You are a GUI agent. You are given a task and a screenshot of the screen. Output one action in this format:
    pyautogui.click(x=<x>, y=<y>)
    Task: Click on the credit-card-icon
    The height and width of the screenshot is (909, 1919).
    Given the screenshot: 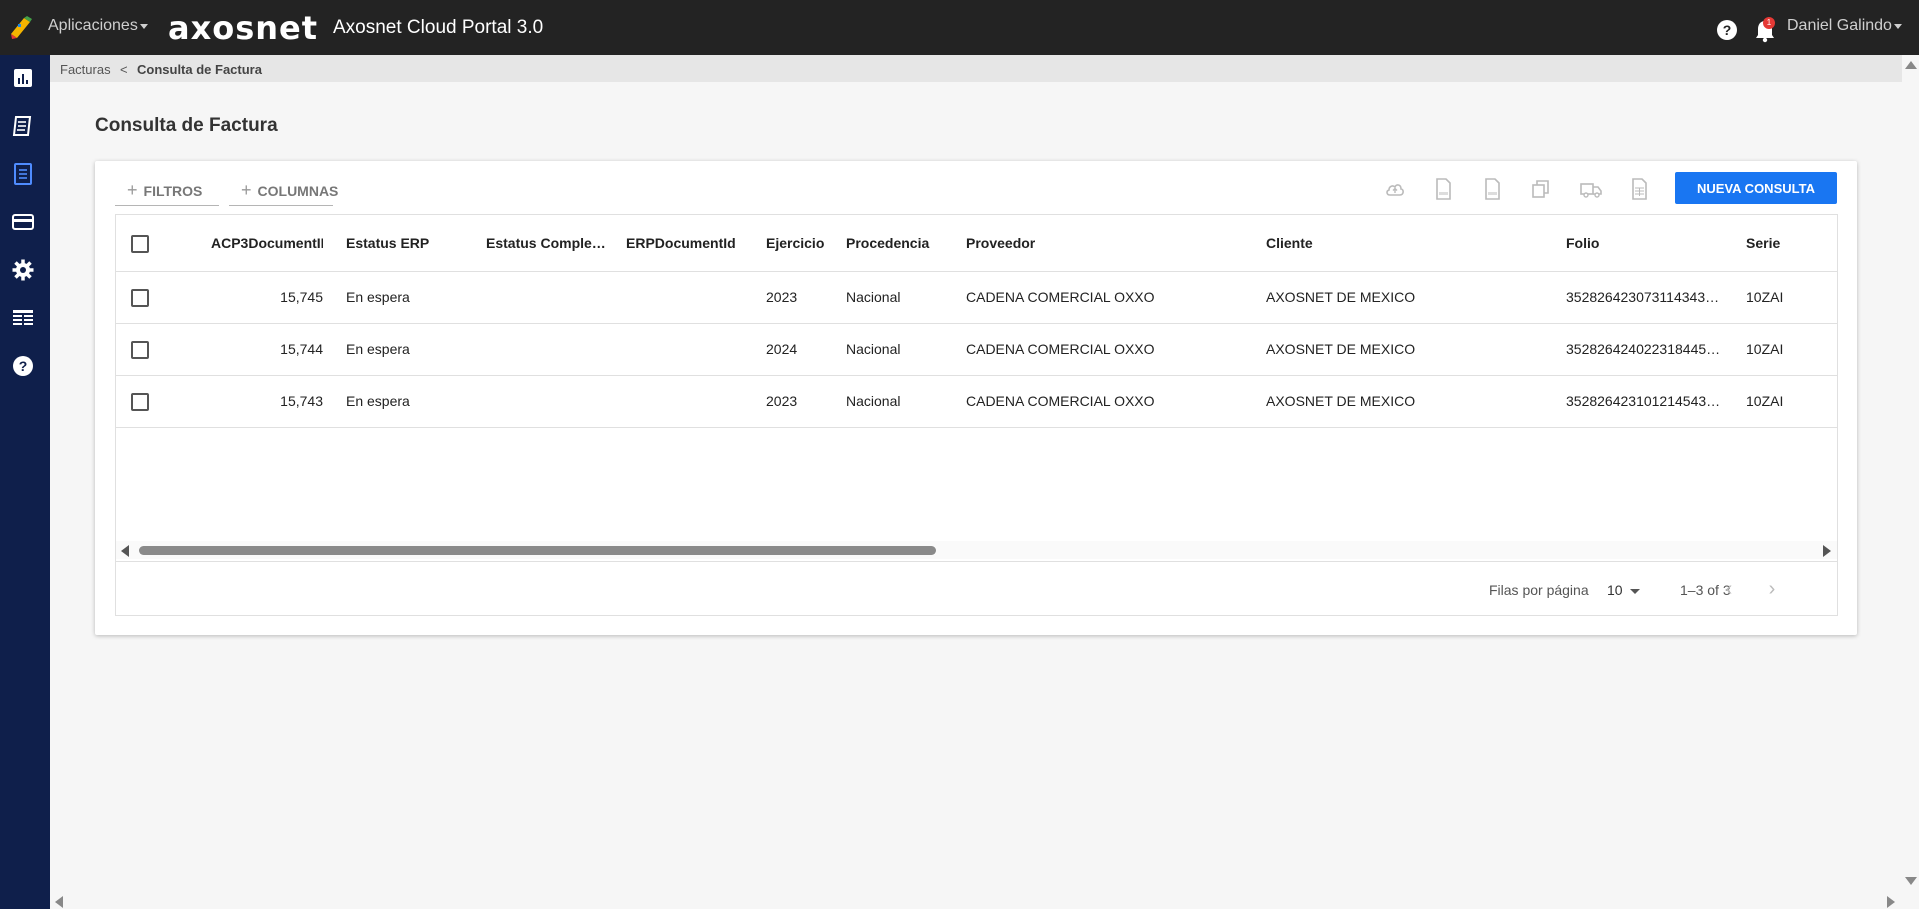 What is the action you would take?
    pyautogui.click(x=23, y=222)
    